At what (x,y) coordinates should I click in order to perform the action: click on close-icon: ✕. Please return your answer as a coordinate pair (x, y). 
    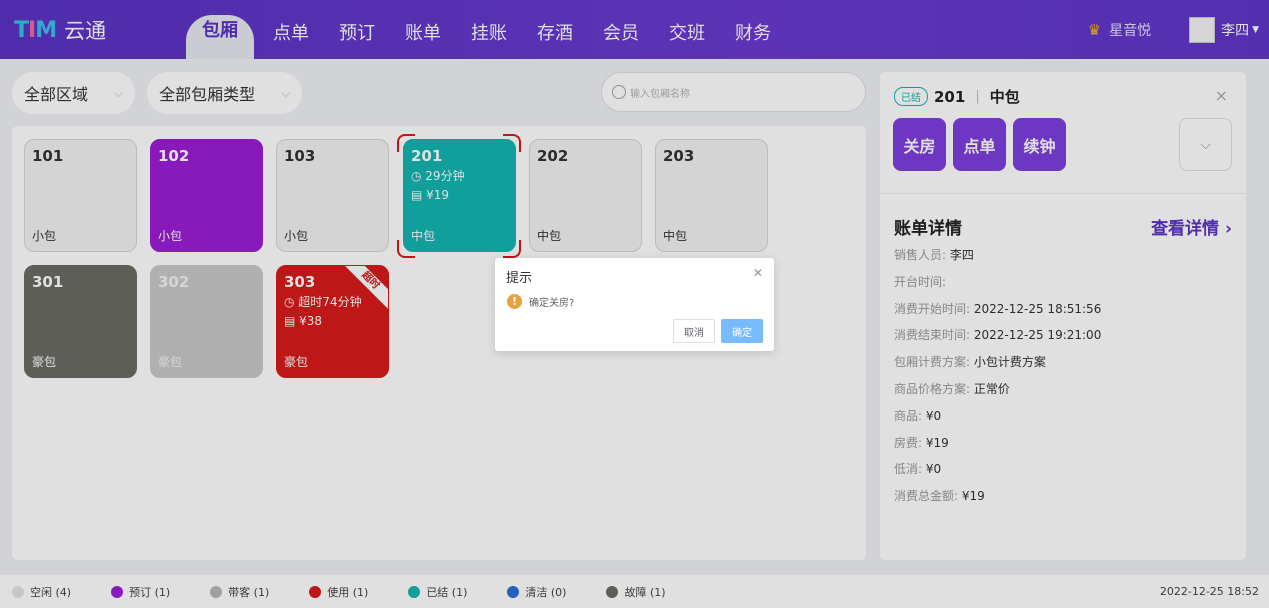
    Looking at the image, I should click on (758, 273).